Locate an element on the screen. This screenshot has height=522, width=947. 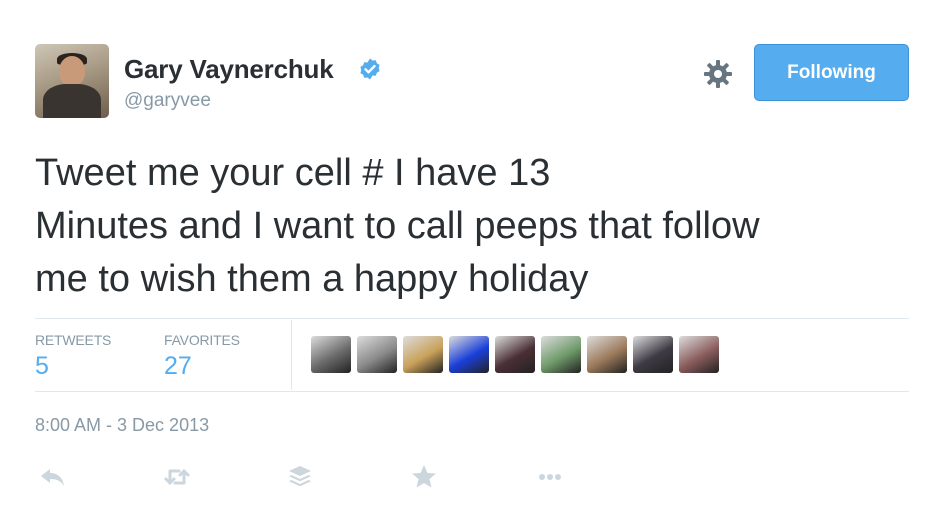
verified-badge-icon is located at coordinates (370, 69).